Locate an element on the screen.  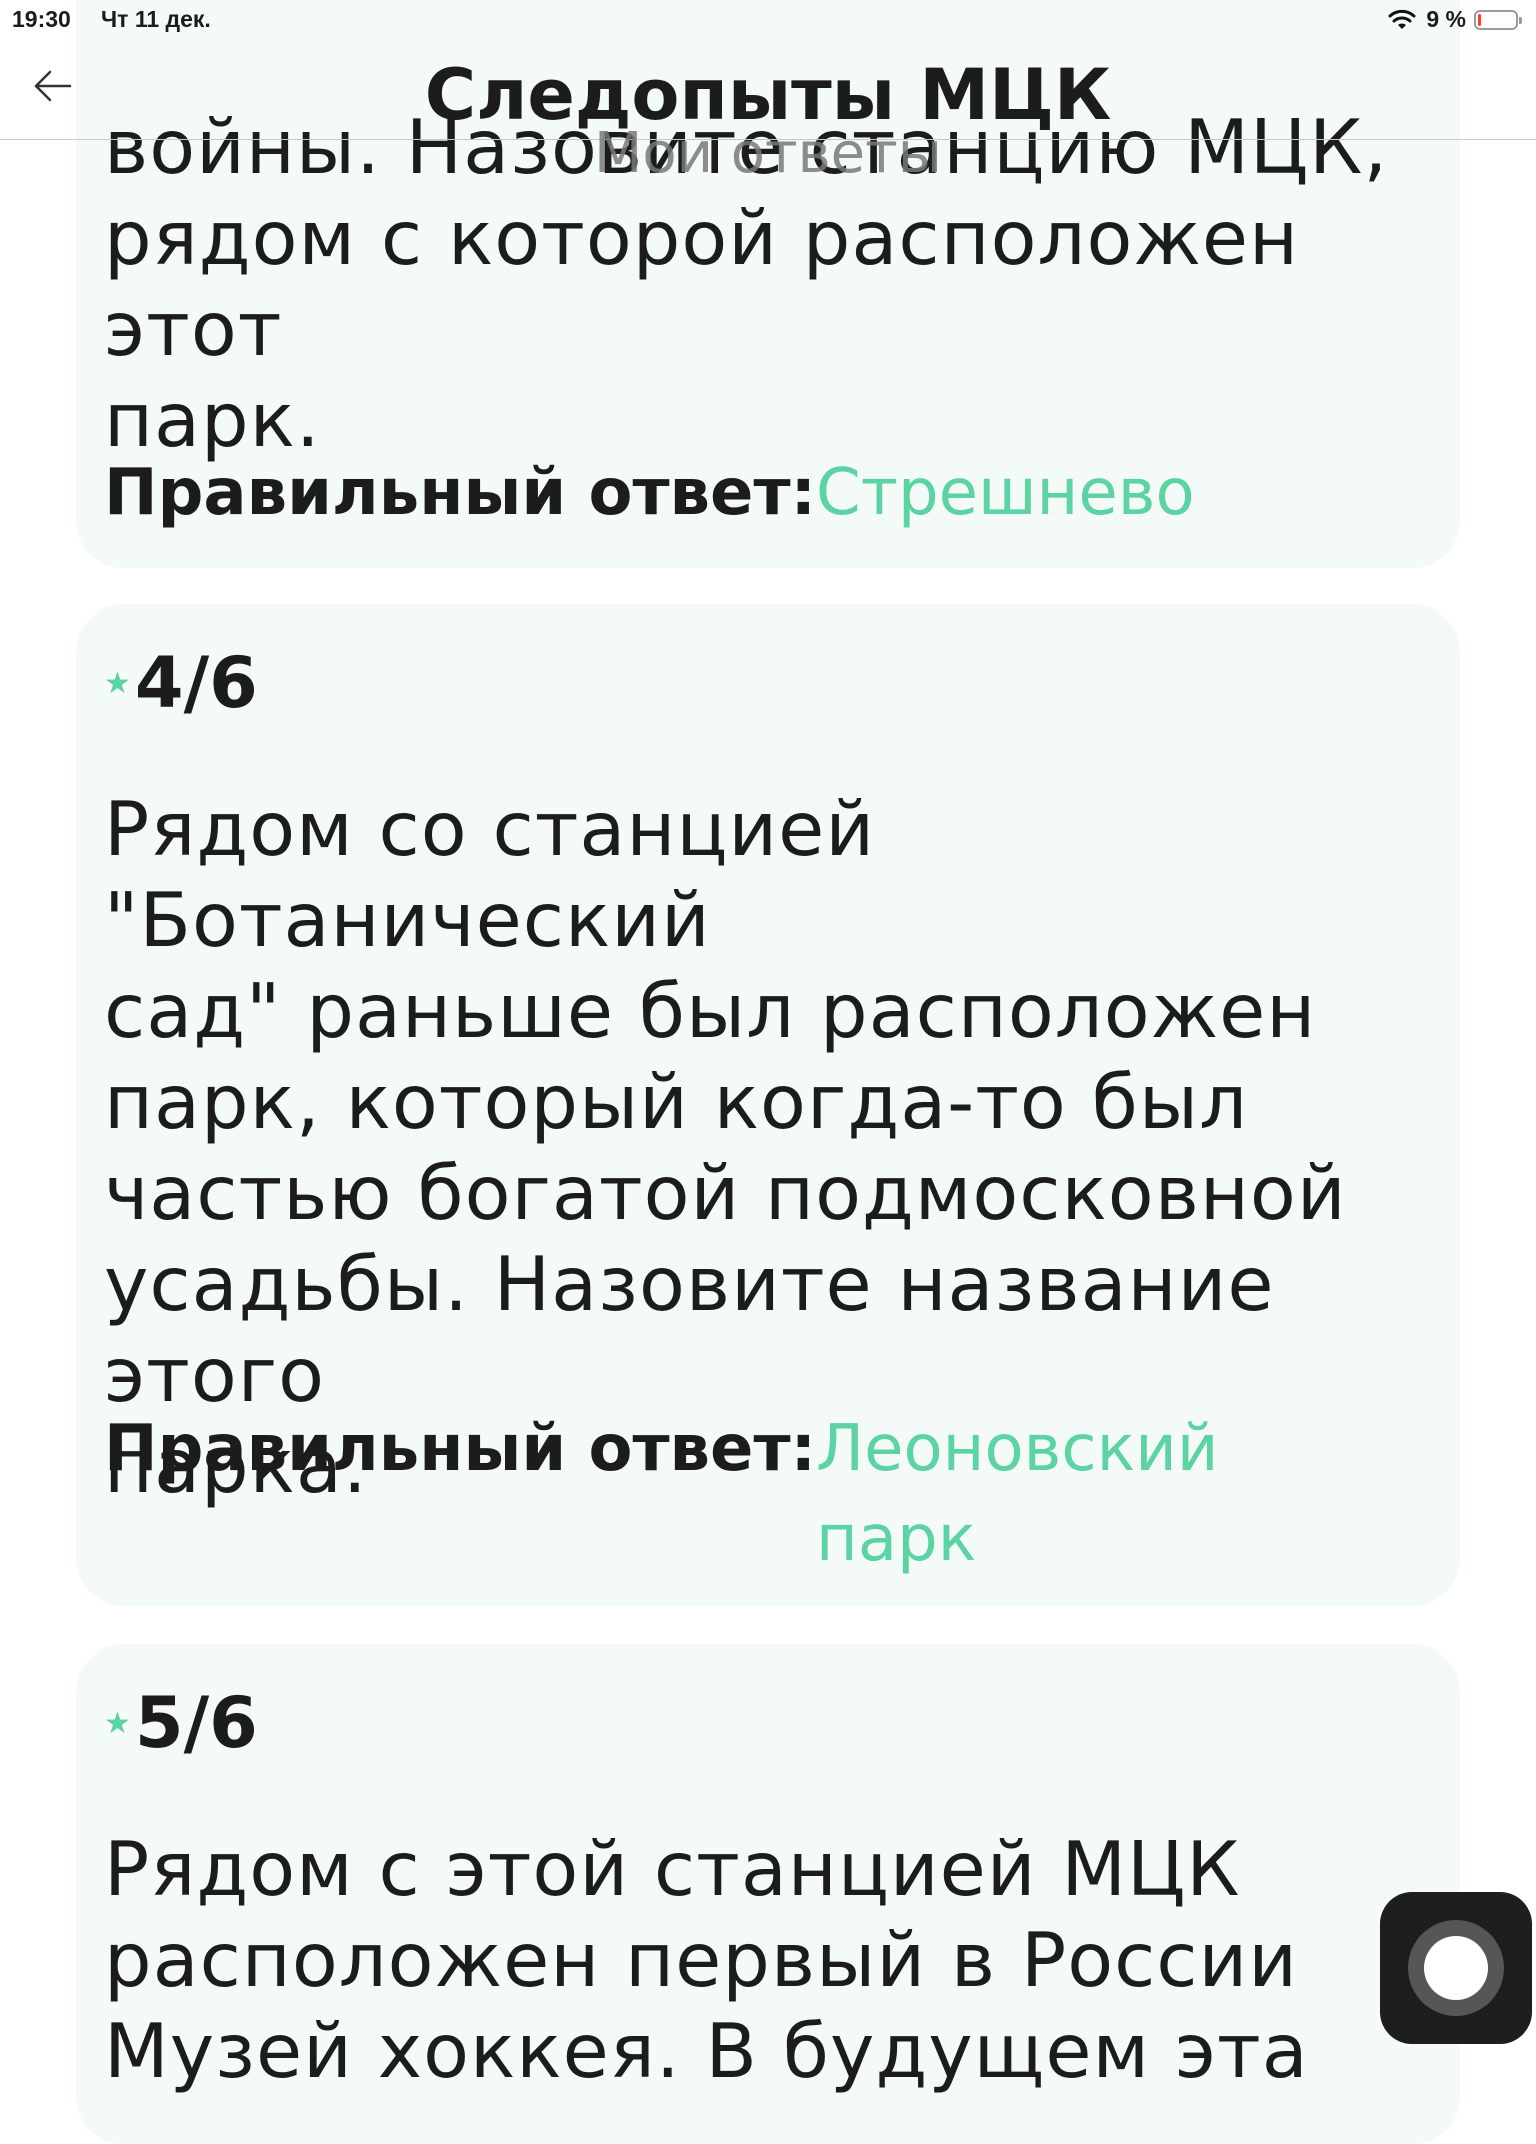
battery-fill is located at coordinates (1479, 19).